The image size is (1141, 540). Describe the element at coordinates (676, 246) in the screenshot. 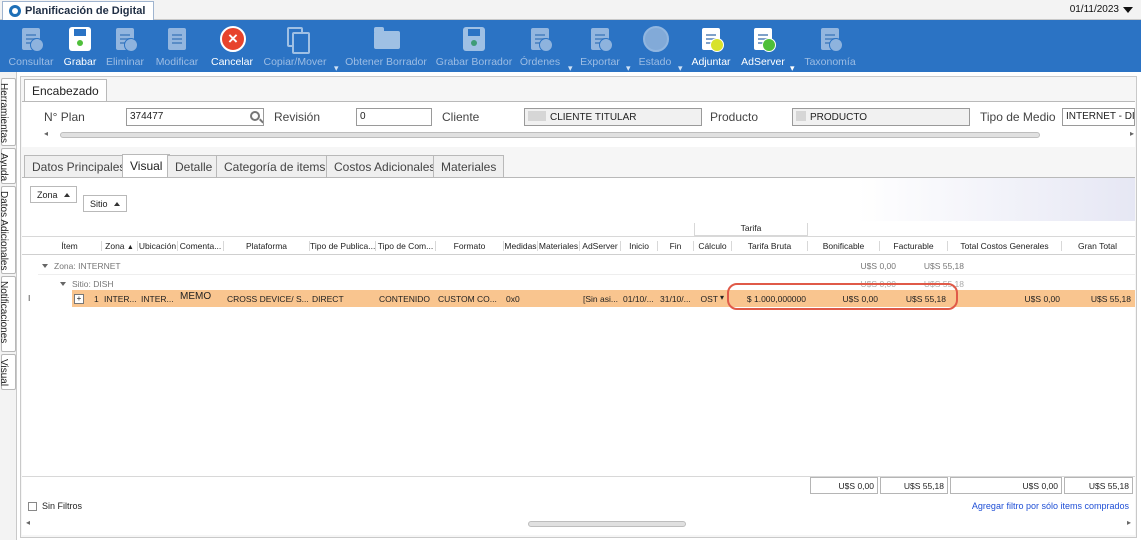

I see `col-fin: Fin` at that location.